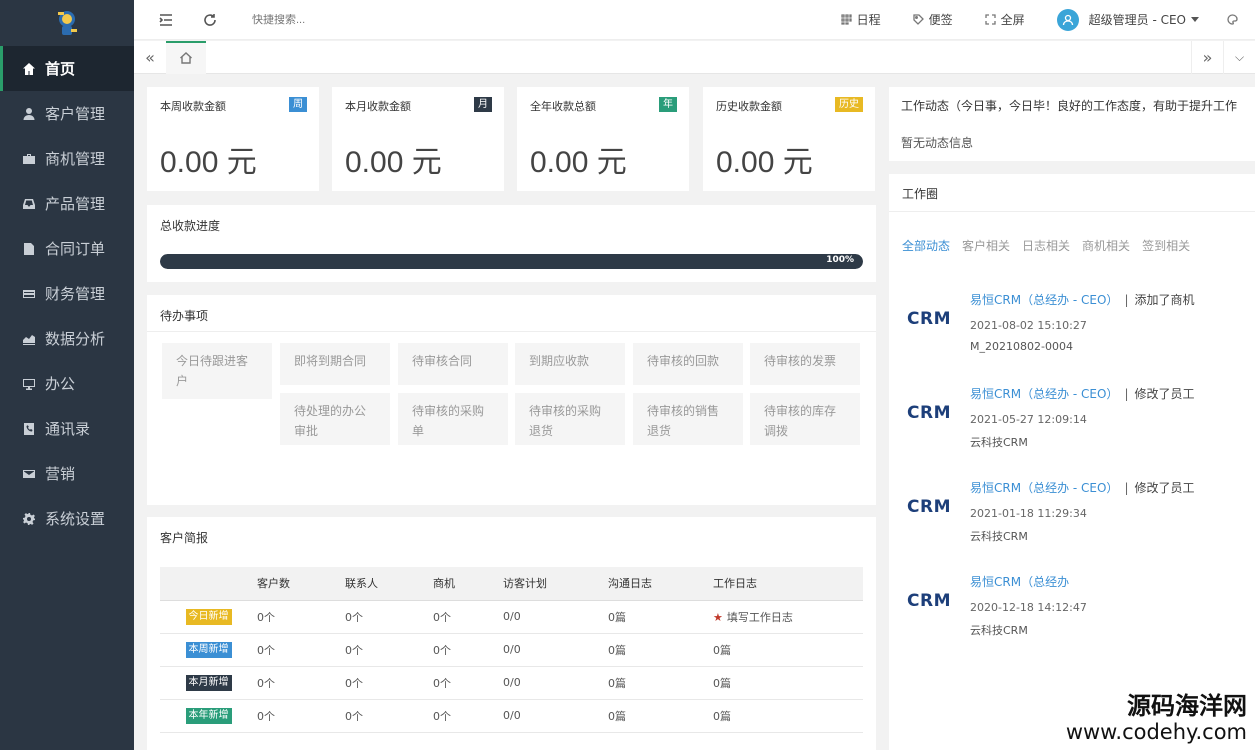 The image size is (1255, 750). What do you see at coordinates (208, 682) in the screenshot?
I see `period-tag: 本月新增` at bounding box center [208, 682].